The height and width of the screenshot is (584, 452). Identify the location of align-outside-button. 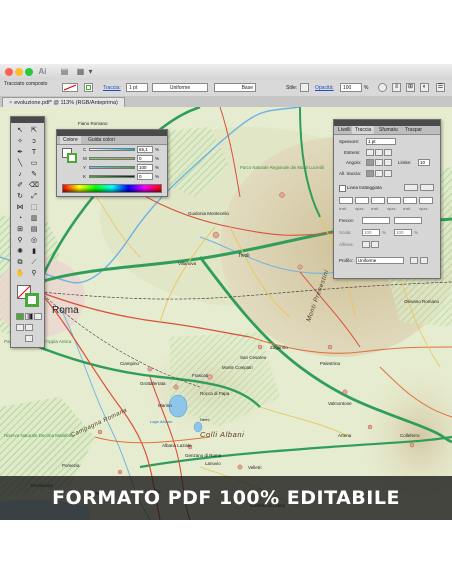
(388, 173).